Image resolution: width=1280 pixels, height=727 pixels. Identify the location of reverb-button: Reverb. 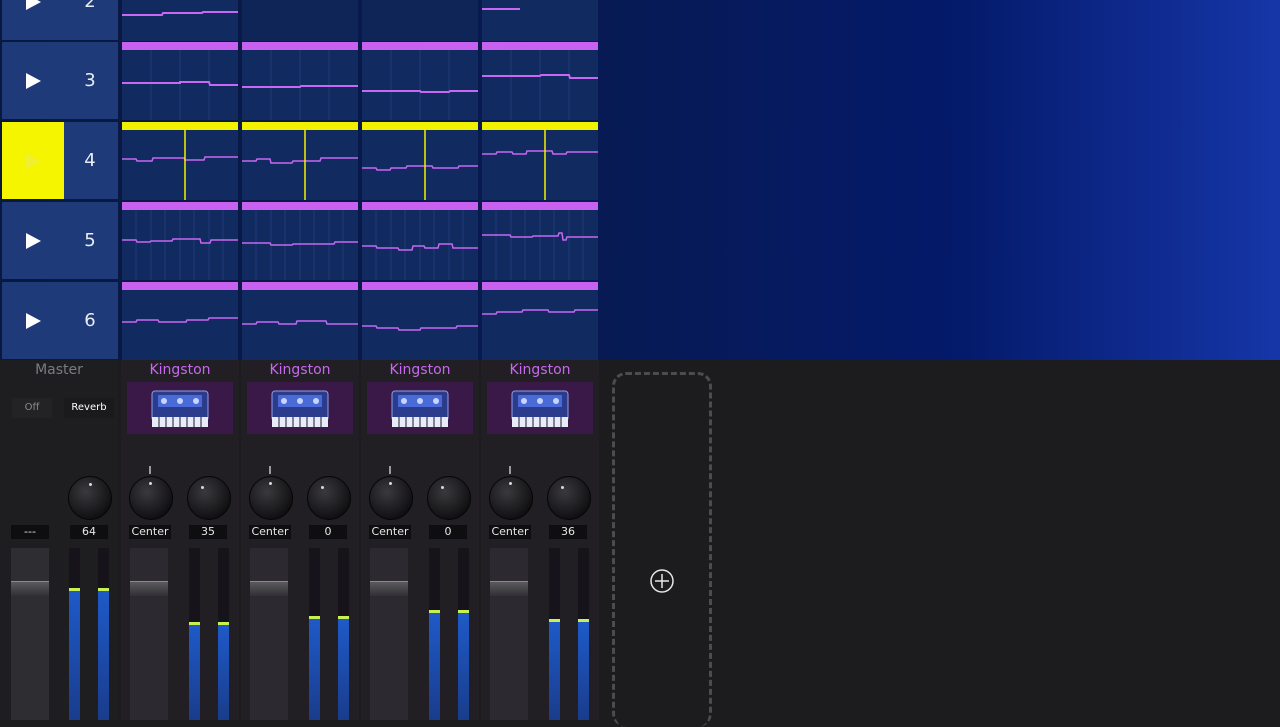
(89, 408).